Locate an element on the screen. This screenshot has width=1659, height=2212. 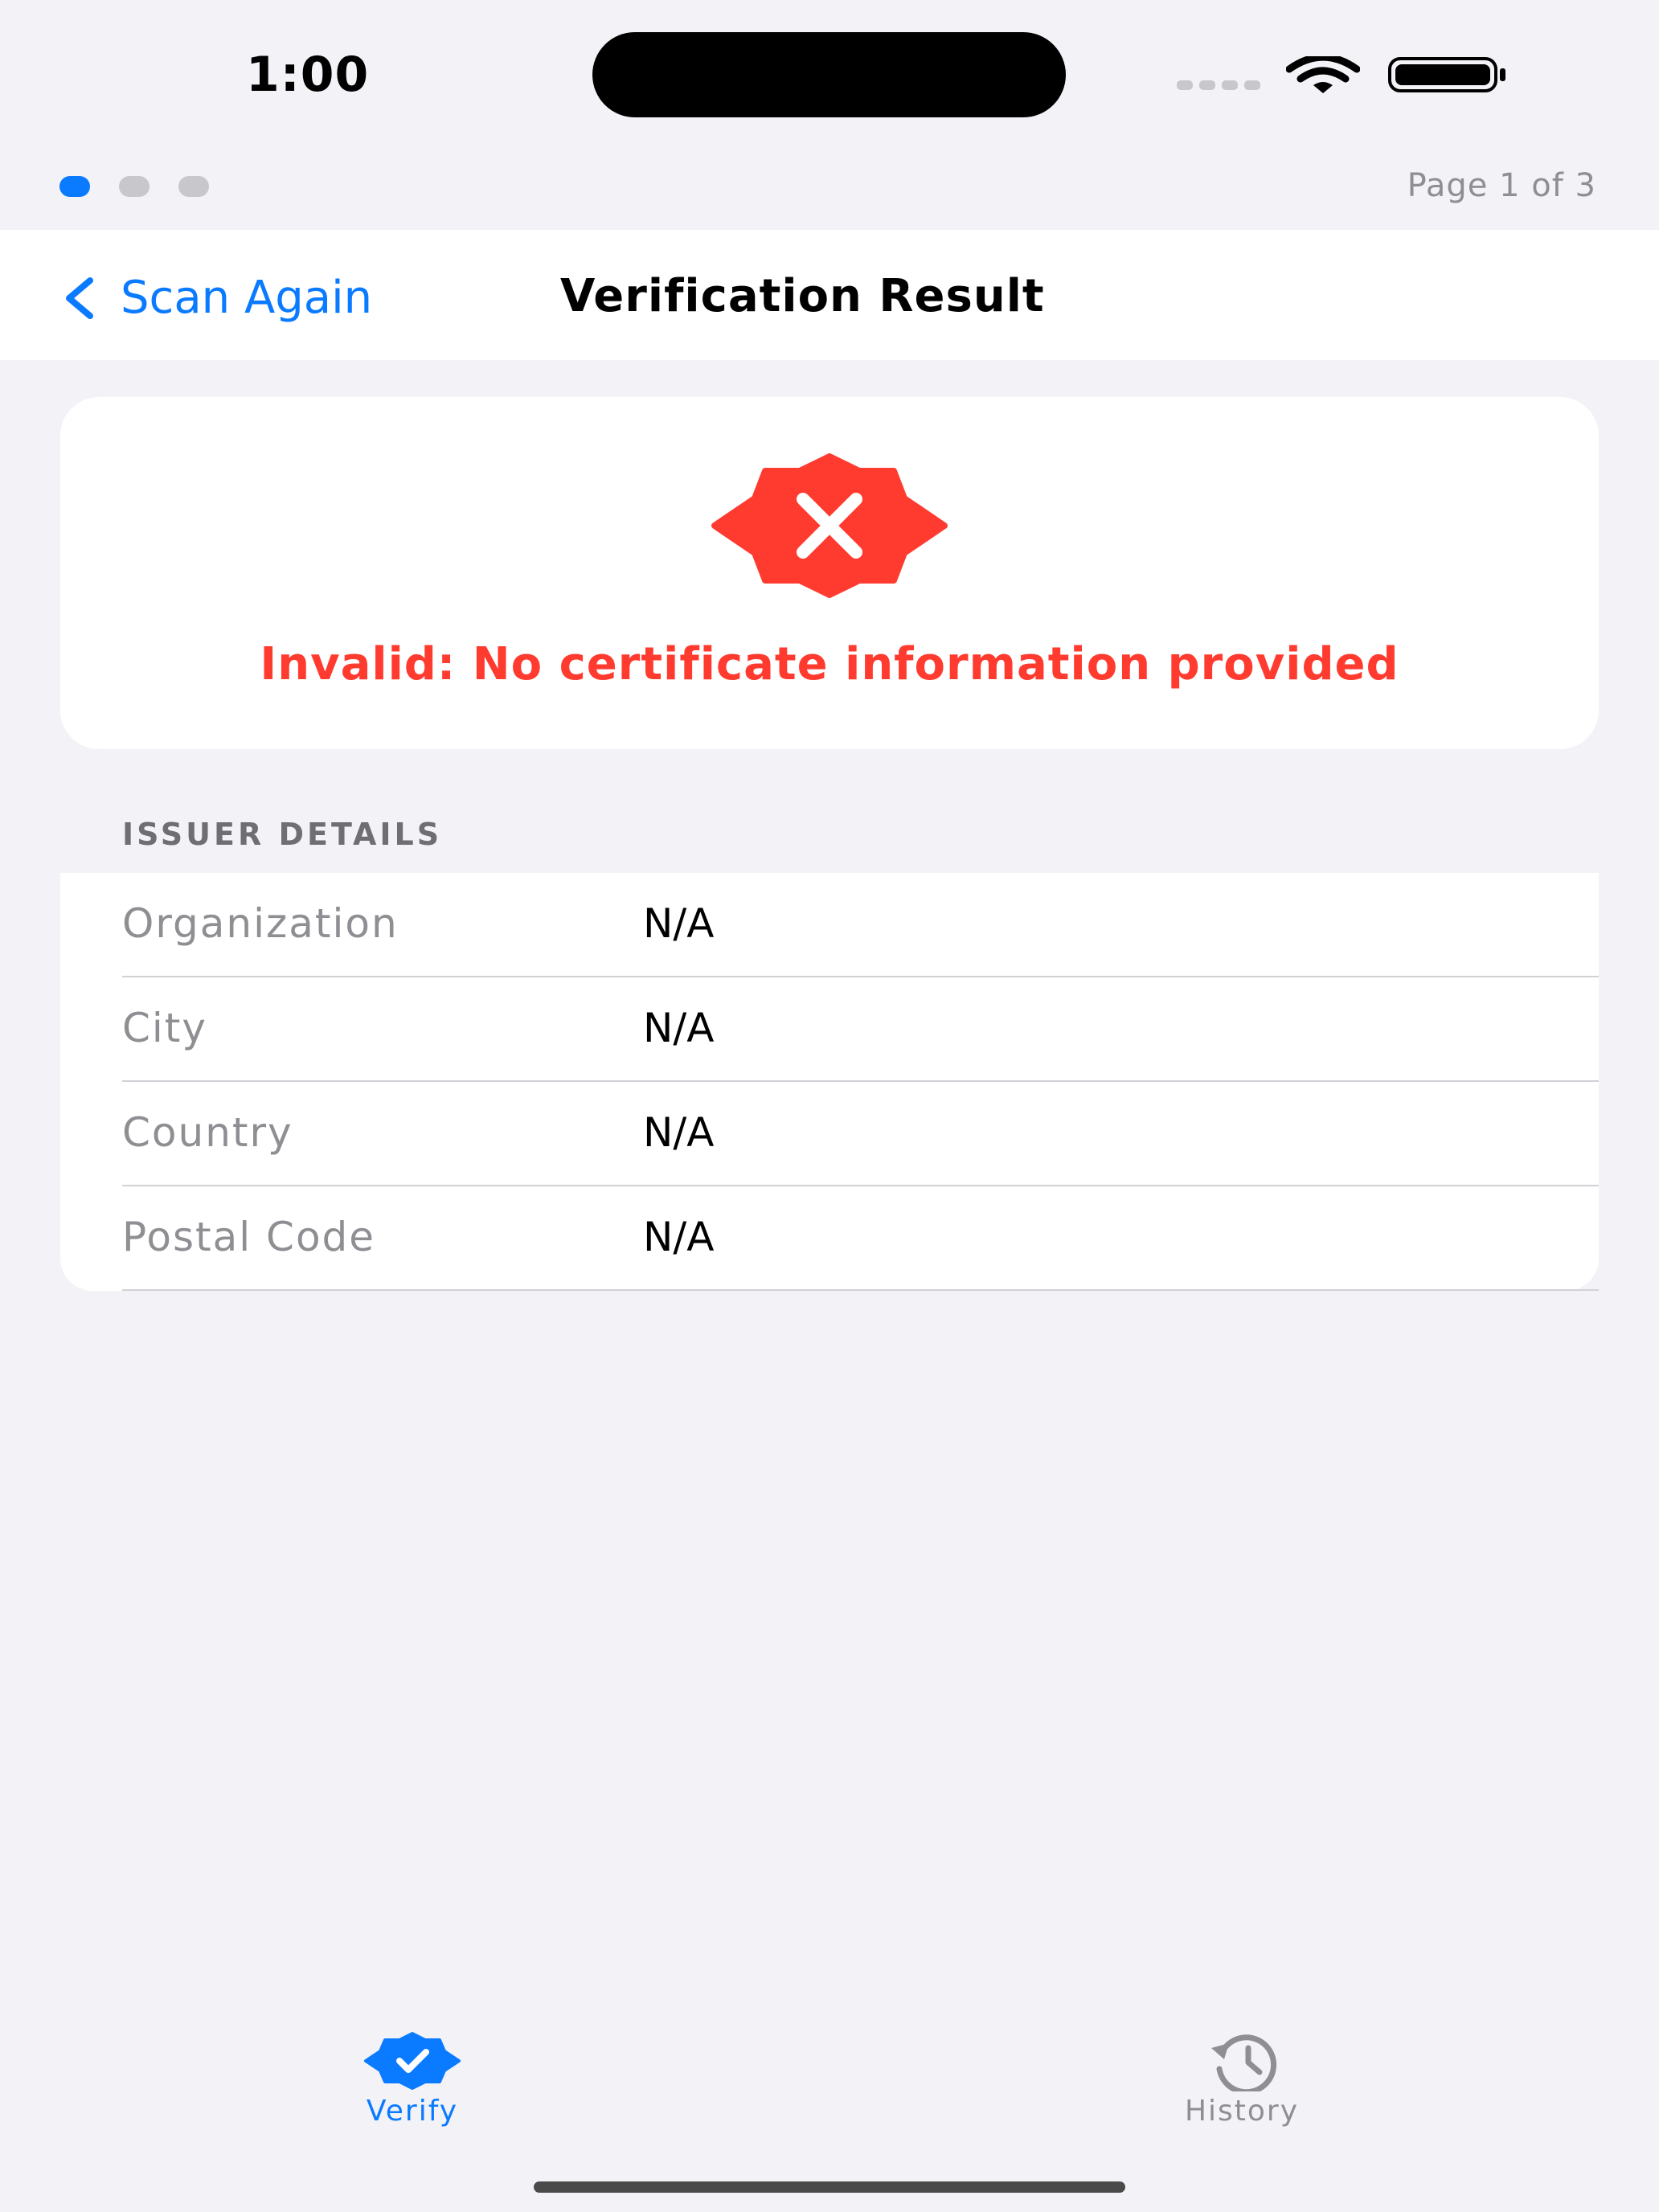
battery-icon is located at coordinates (1446, 74).